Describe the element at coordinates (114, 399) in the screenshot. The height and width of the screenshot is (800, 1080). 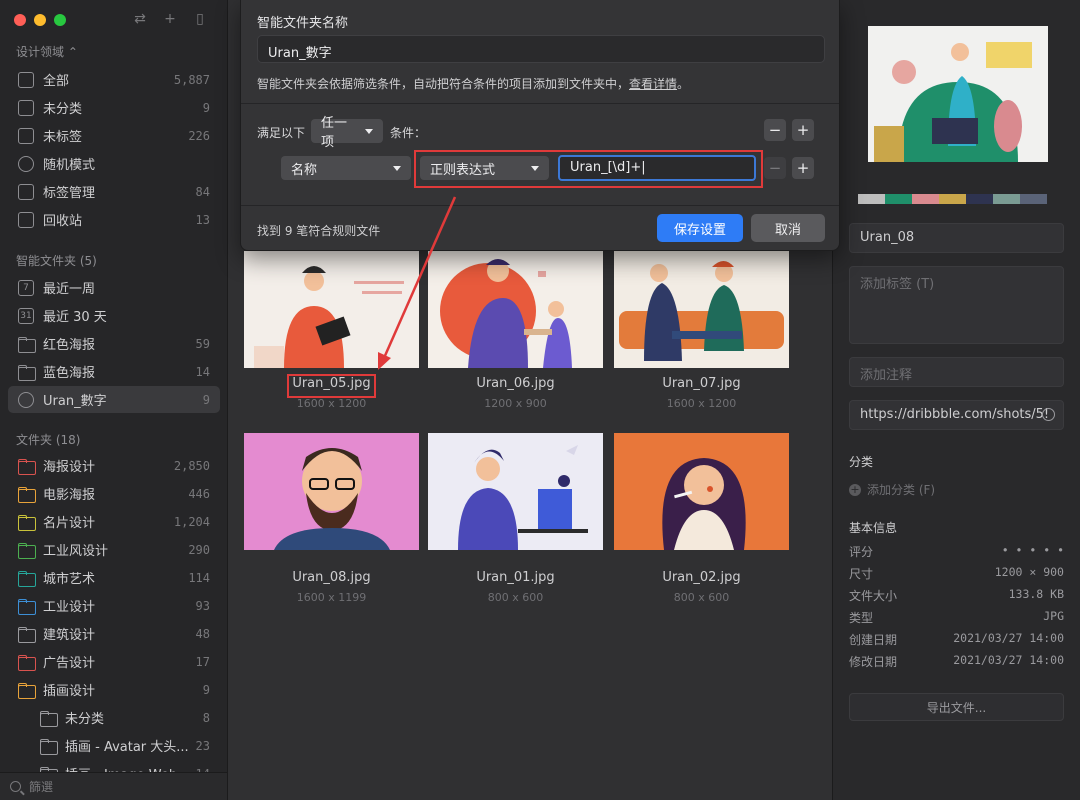
I see `smart-folder-item: Uran_數字 9` at that location.